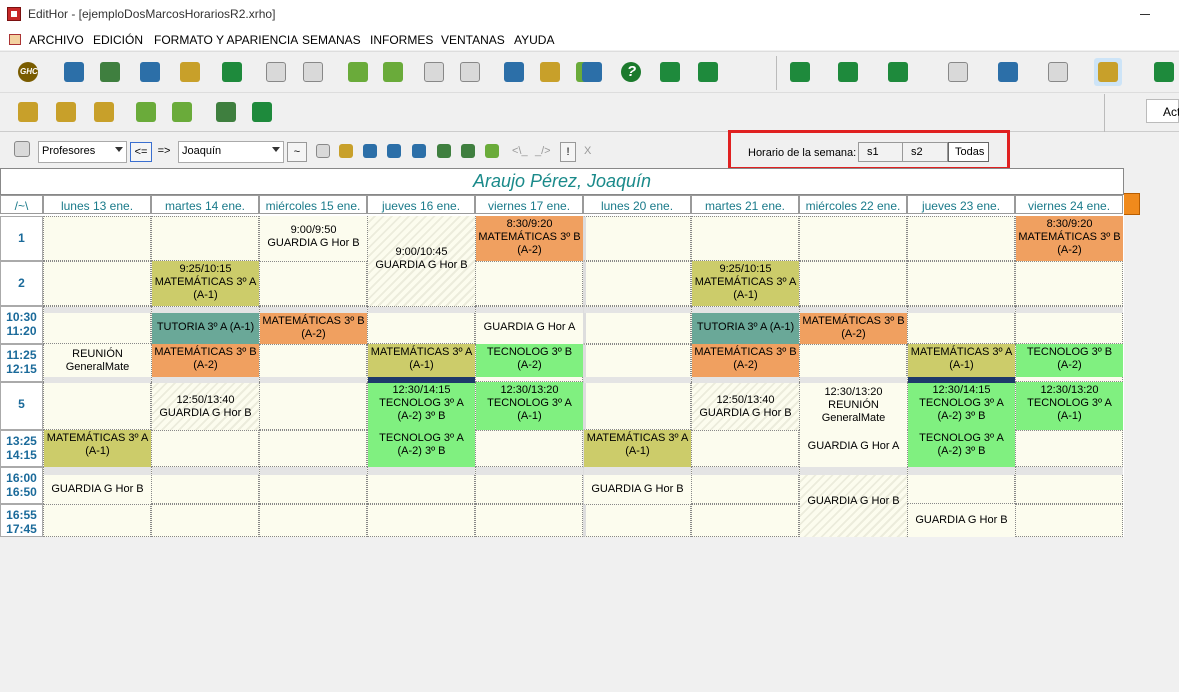  Describe the element at coordinates (1145, 14) in the screenshot. I see `minimize-icon` at that location.